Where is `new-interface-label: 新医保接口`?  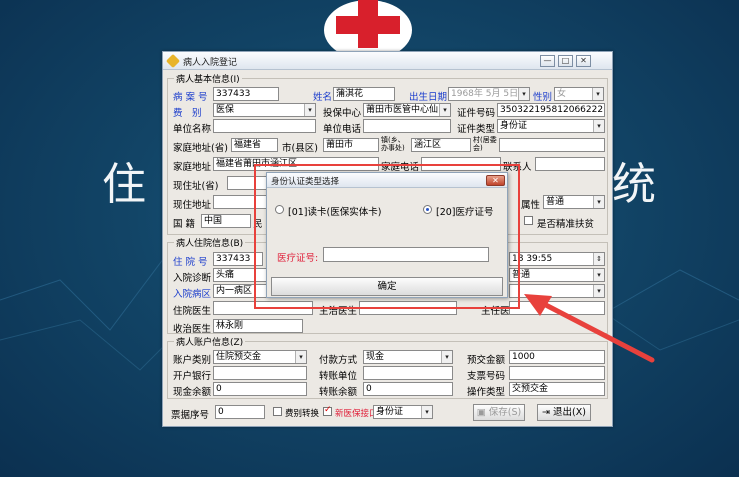 new-interface-label: 新医保接口 is located at coordinates (356, 414).